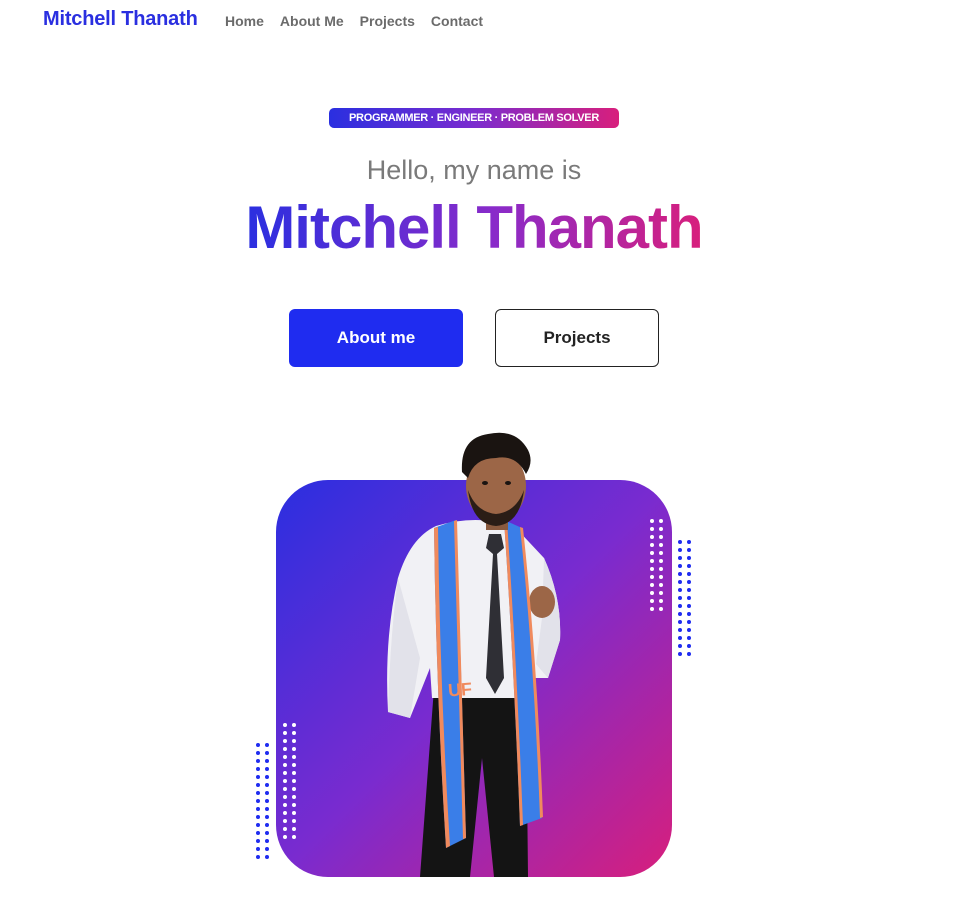 The height and width of the screenshot is (917, 965). Describe the element at coordinates (684, 598) in the screenshot. I see `dot-pattern-top-blue` at that location.